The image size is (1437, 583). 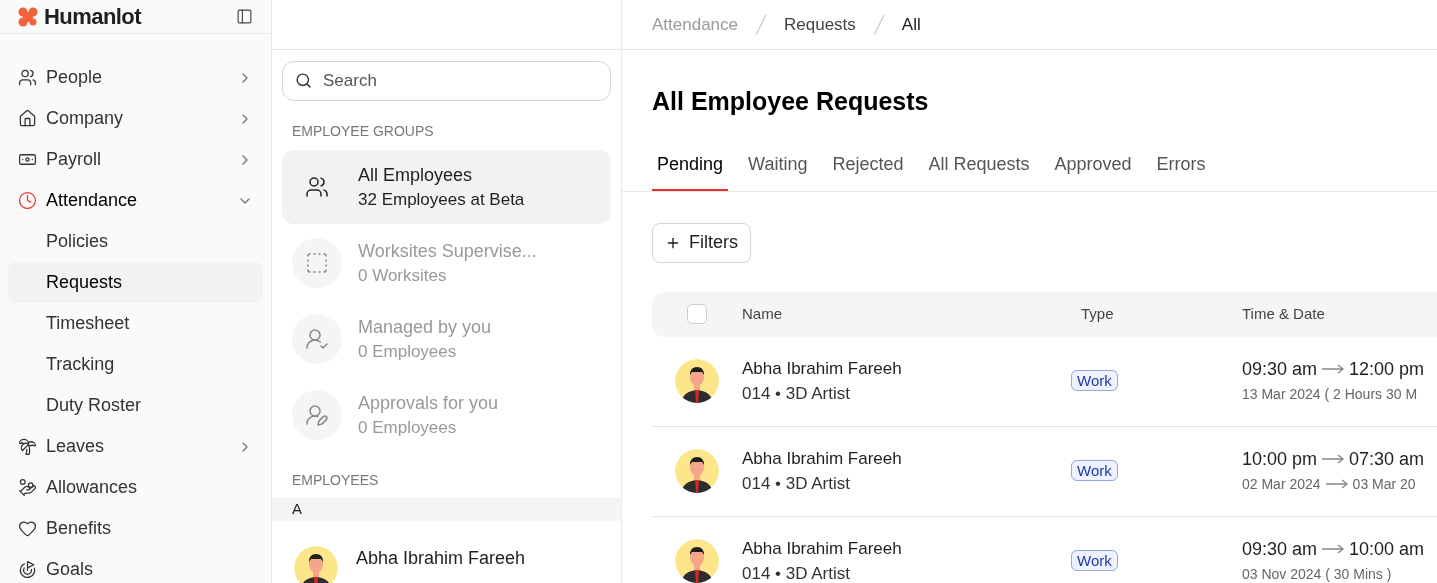 What do you see at coordinates (979, 170) in the screenshot?
I see `tab: All Requests` at bounding box center [979, 170].